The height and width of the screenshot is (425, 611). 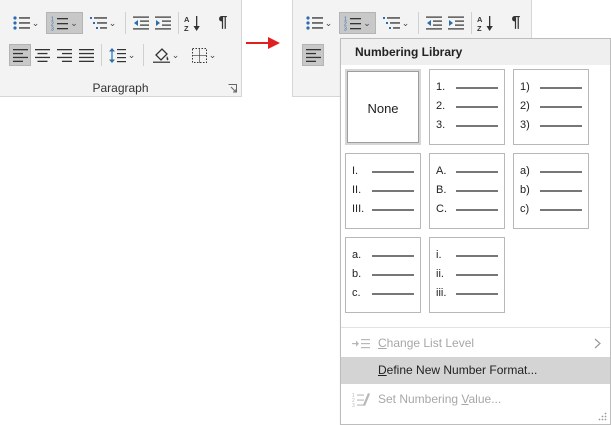 What do you see at coordinates (186, 28) in the screenshot?
I see `svg-text: Z` at bounding box center [186, 28].